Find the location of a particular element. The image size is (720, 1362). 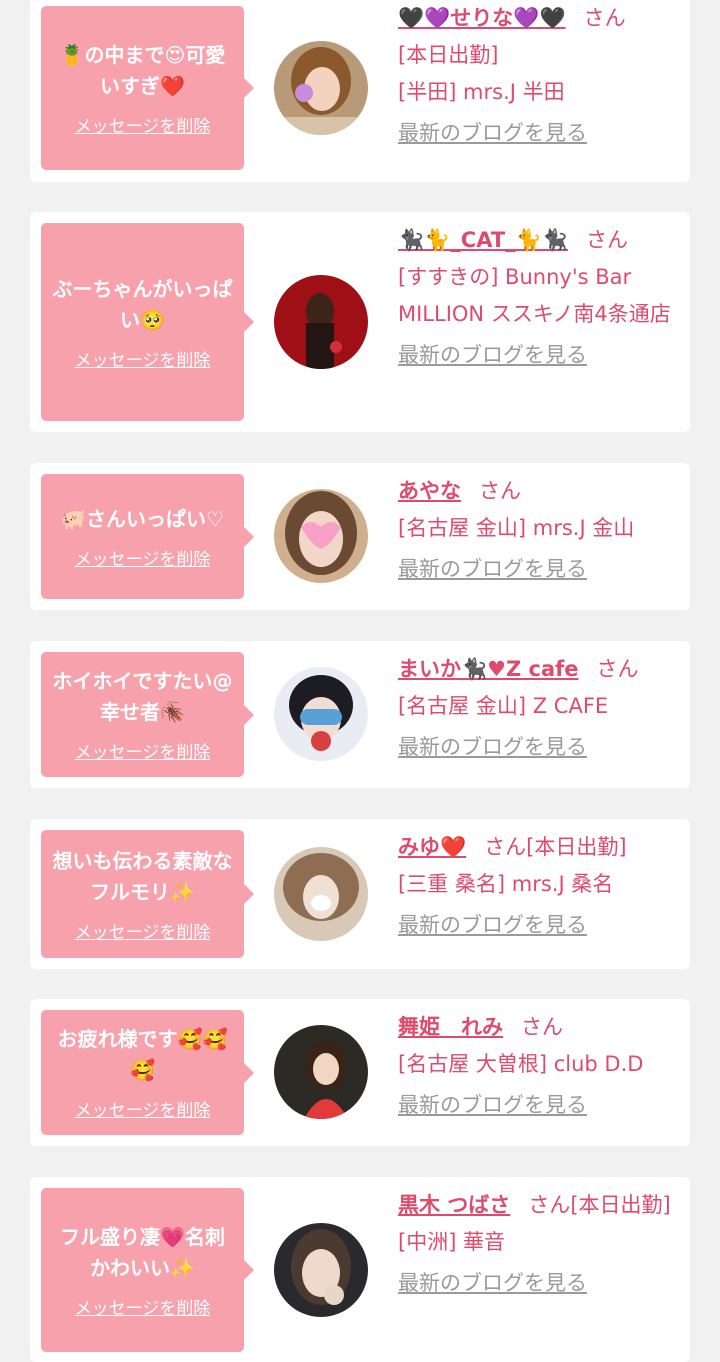

profile-info: 舞姫 れみ さん [名古屋 大曽根] club D.D 最新のブログを見る is located at coordinates (542, 1066).